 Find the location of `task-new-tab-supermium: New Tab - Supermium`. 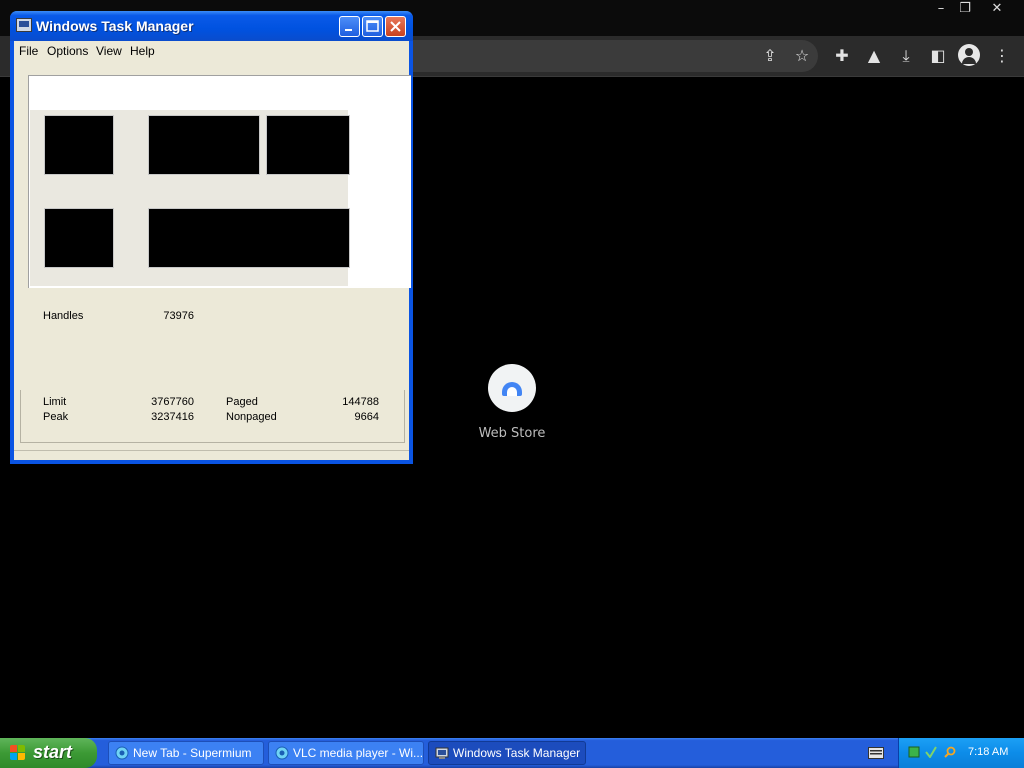

task-new-tab-supermium: New Tab - Supermium is located at coordinates (186, 753).